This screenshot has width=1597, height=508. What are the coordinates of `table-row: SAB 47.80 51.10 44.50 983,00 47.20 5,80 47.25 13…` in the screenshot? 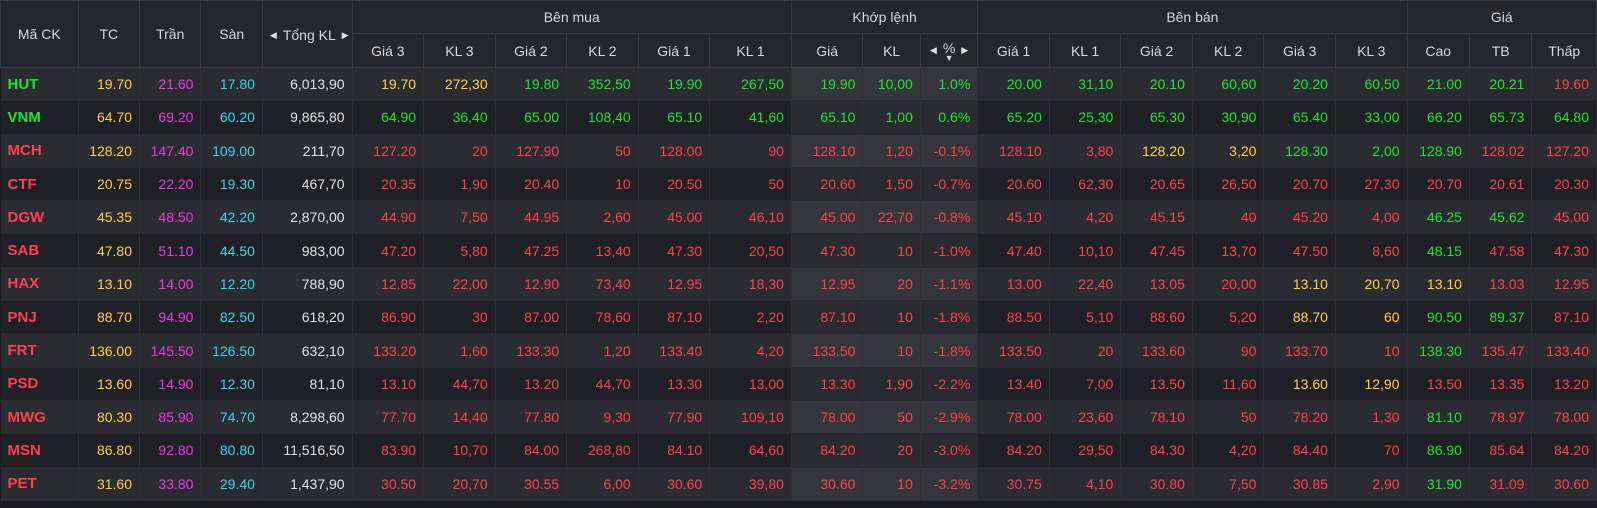 It's located at (798, 250).